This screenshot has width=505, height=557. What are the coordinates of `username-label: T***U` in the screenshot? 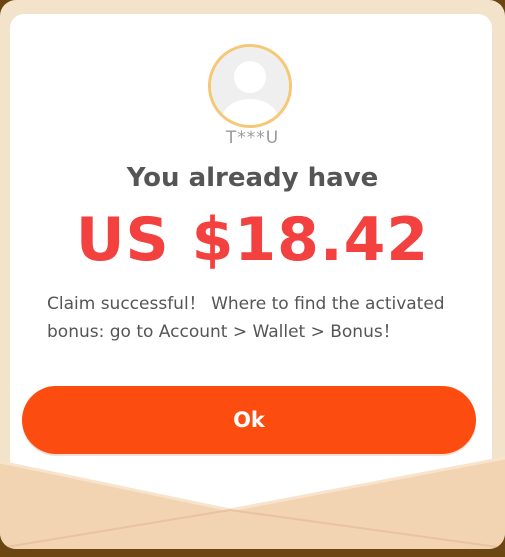 It's located at (252, 138).